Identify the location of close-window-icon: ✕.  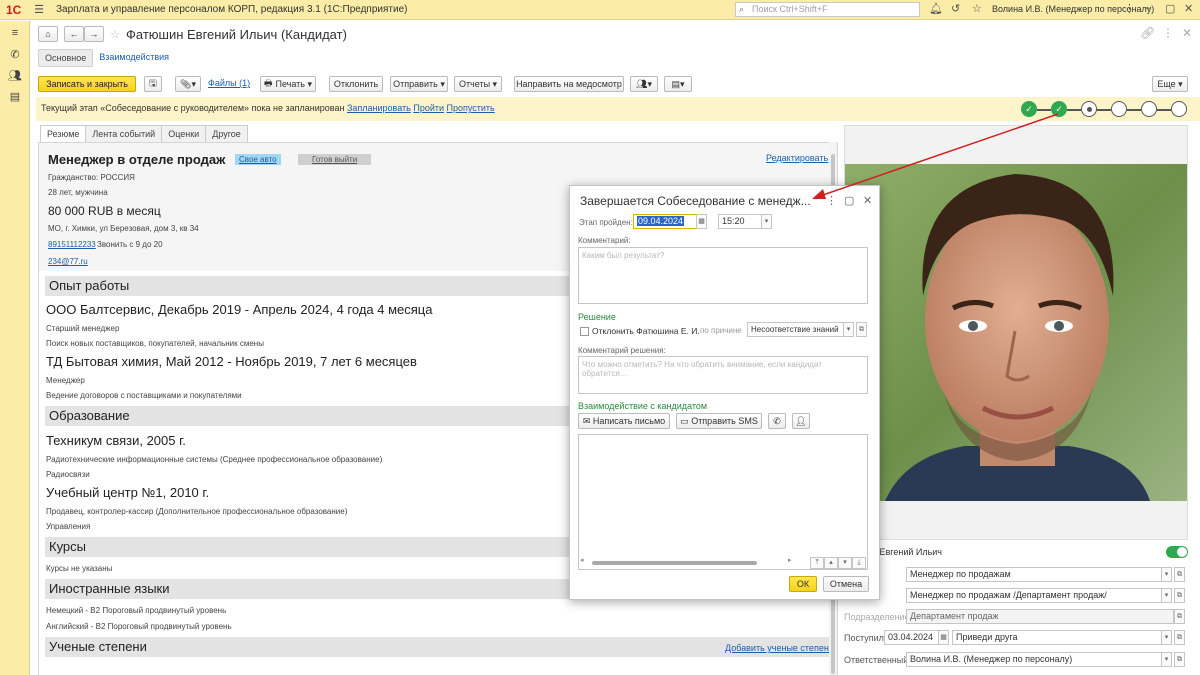
(1188, 8).